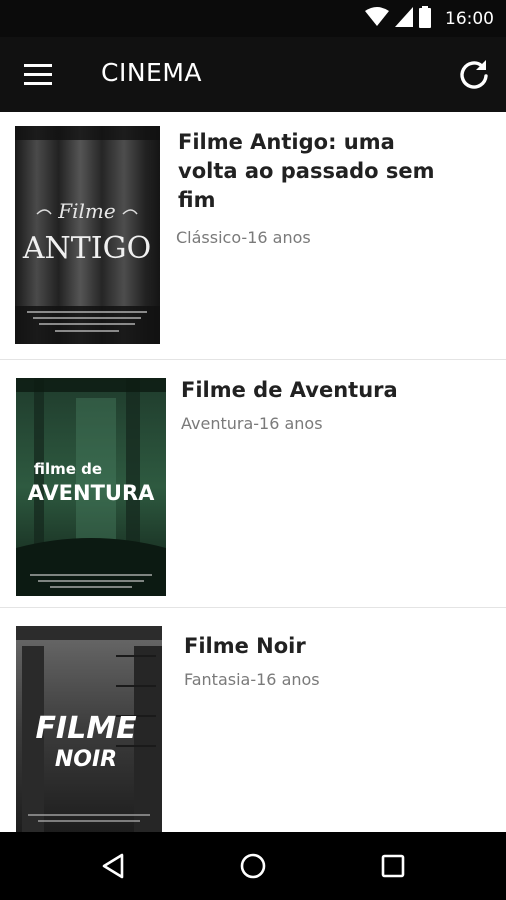  What do you see at coordinates (286, 142) in the screenshot?
I see `movie-title-line: Filme Antigo: uma` at bounding box center [286, 142].